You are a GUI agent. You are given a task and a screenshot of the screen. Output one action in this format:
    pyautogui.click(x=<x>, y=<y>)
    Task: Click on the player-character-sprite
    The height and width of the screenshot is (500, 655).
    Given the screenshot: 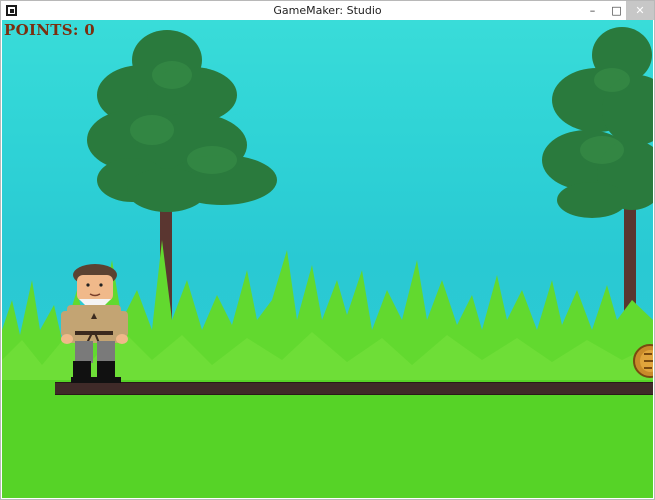 What is the action you would take?
    pyautogui.click(x=94, y=323)
    